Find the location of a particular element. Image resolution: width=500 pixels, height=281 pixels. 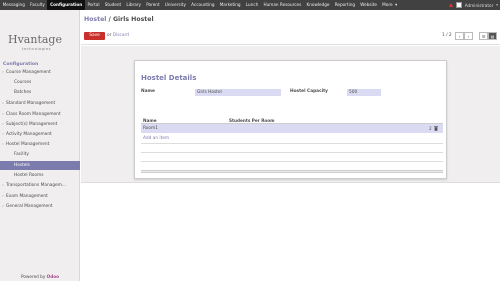

hostel-capacity-field: 500 is located at coordinates (364, 92).